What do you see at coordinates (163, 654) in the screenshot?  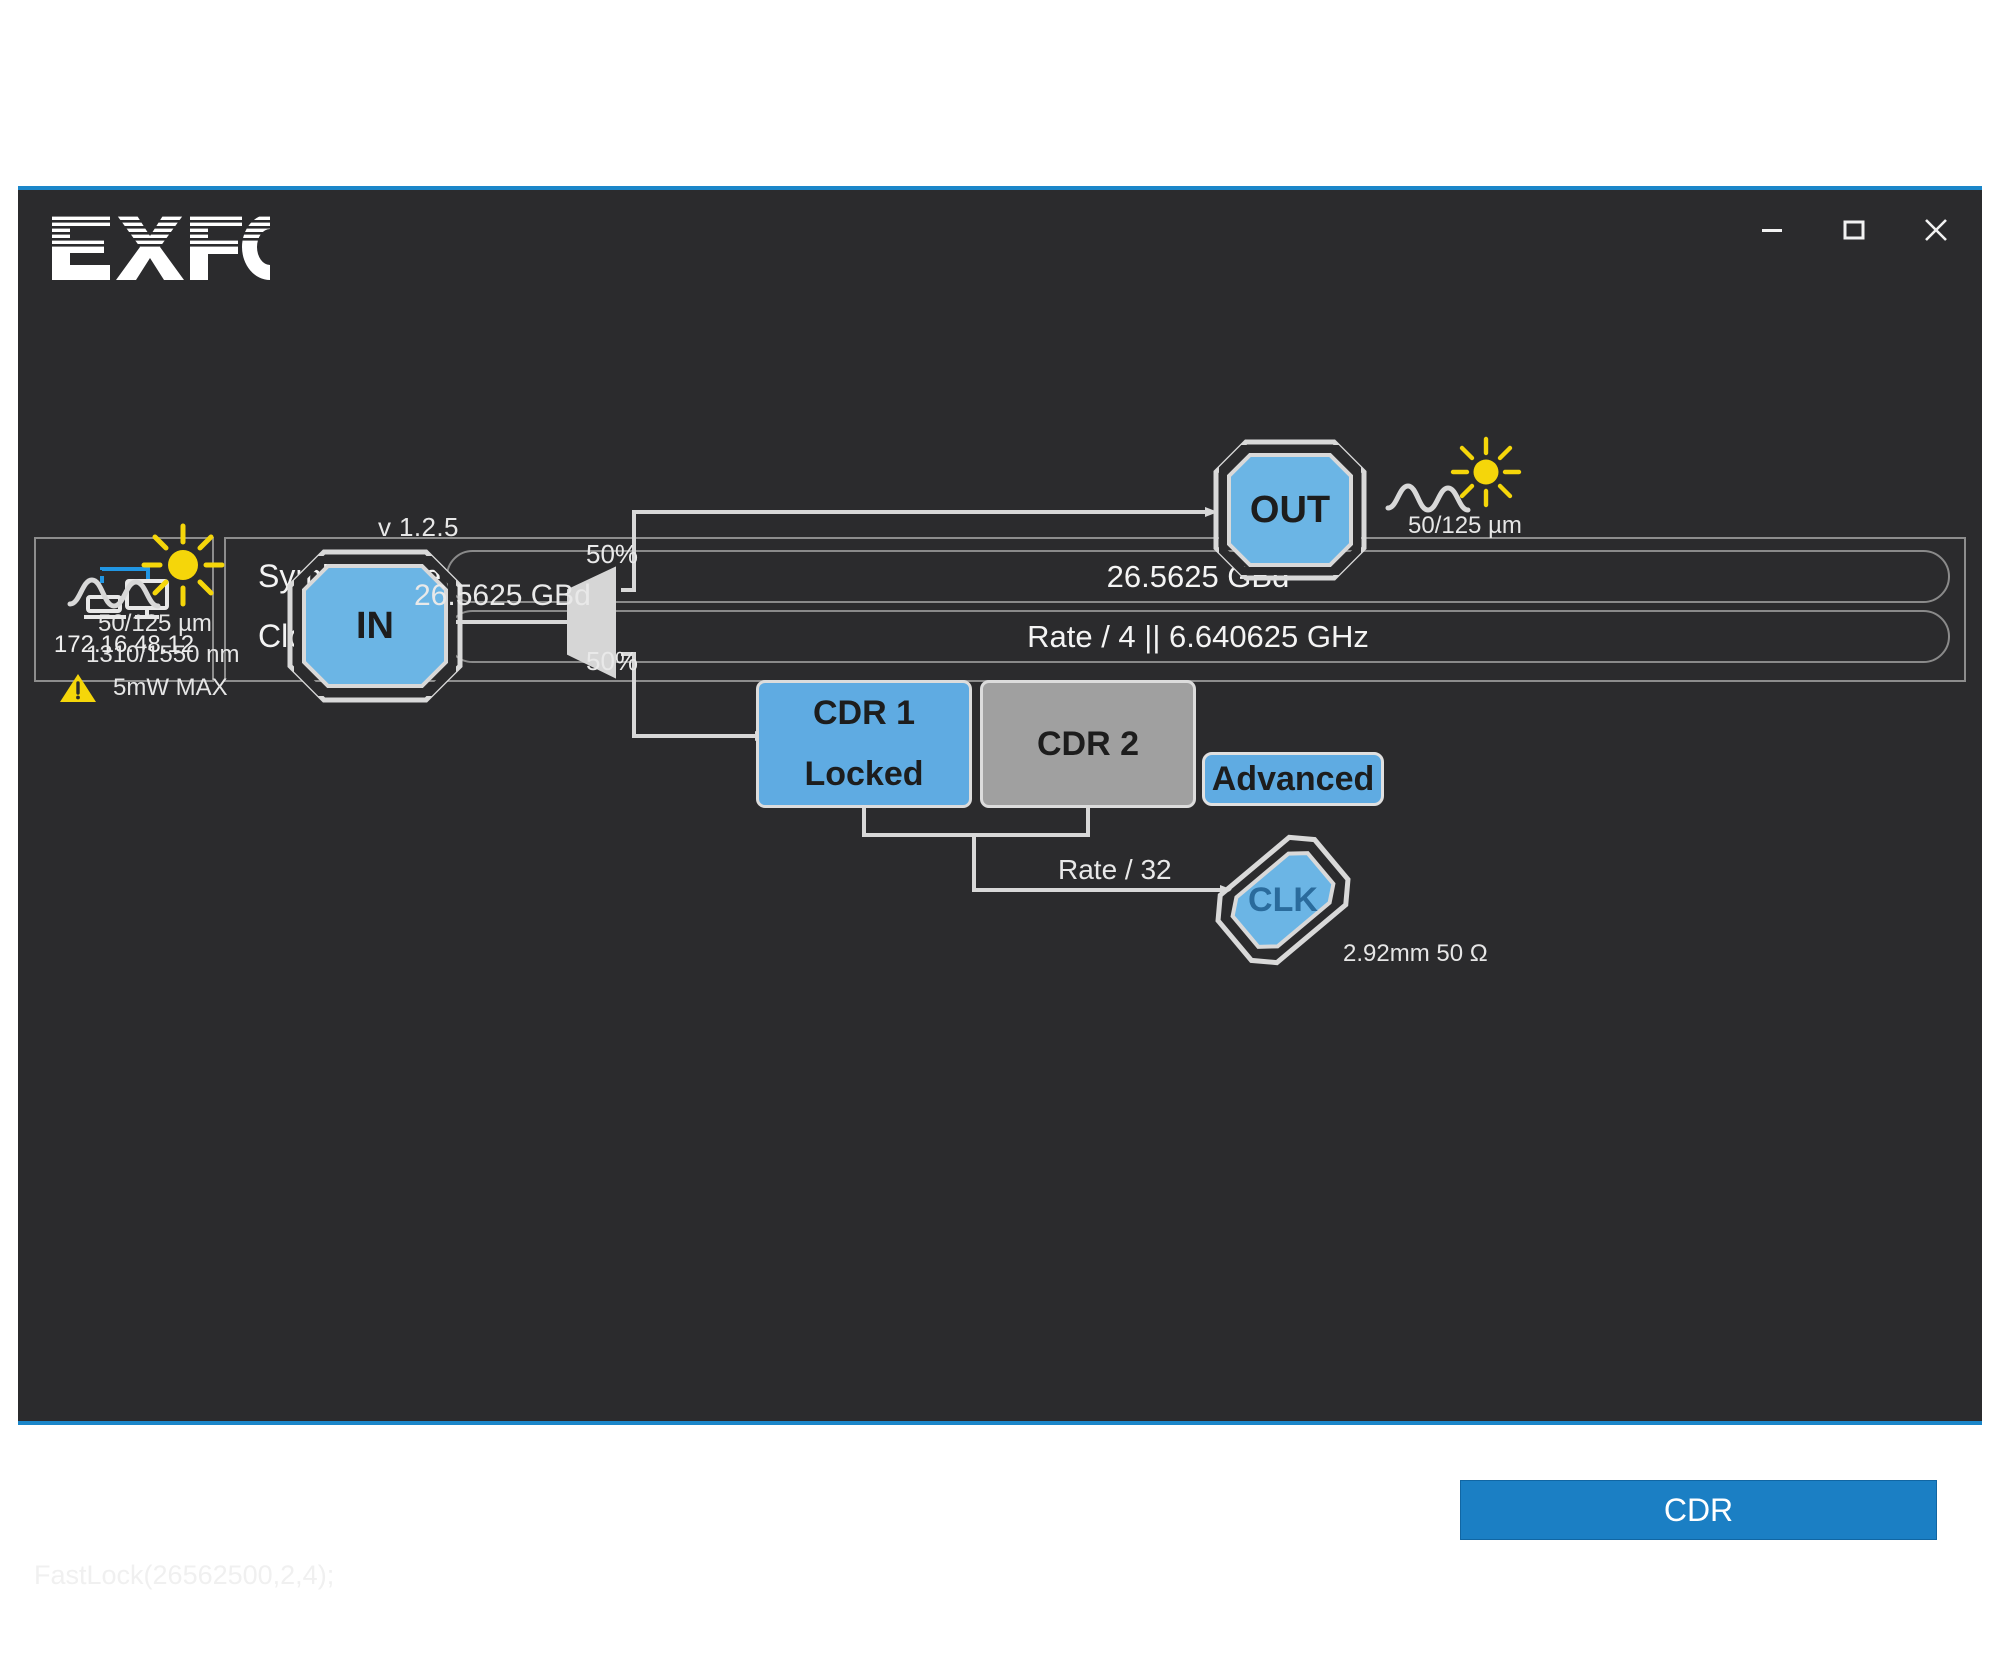 I see `input-wavelength-label: 1310/1550 nm` at bounding box center [163, 654].